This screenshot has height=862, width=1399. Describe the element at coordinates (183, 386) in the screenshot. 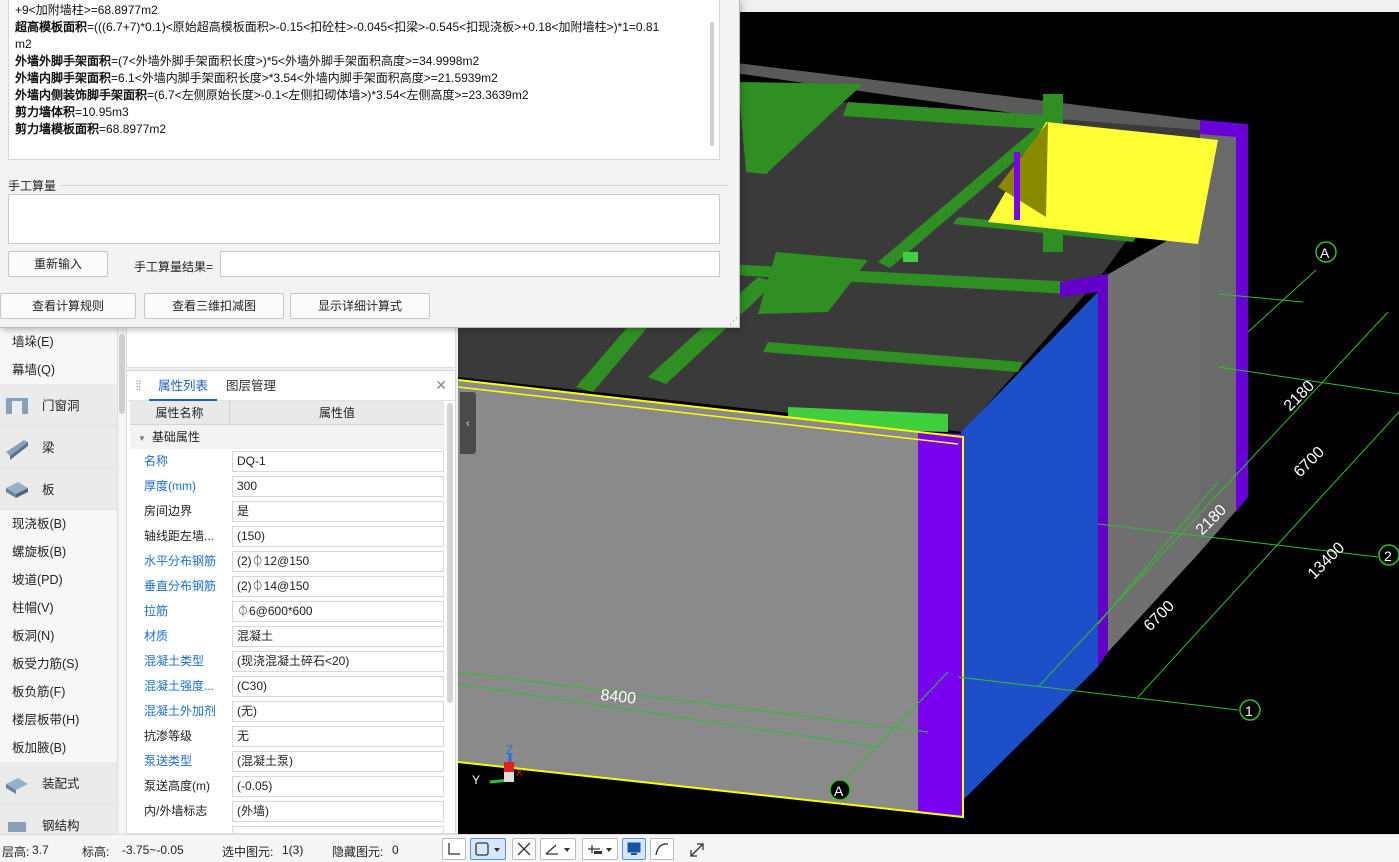

I see `tab-property-list: 属性列表` at that location.